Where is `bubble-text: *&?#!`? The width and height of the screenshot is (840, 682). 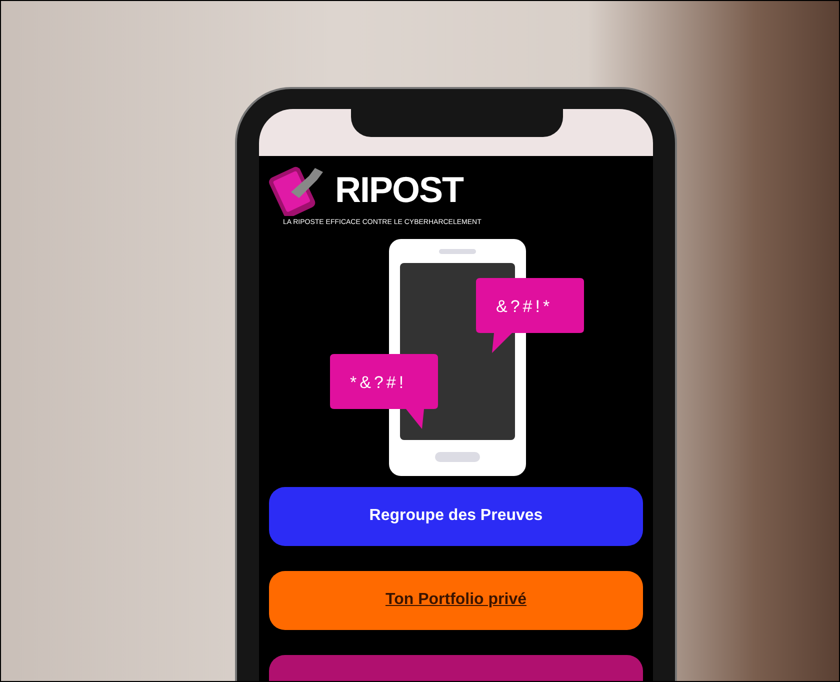 bubble-text: *&?#! is located at coordinates (378, 383).